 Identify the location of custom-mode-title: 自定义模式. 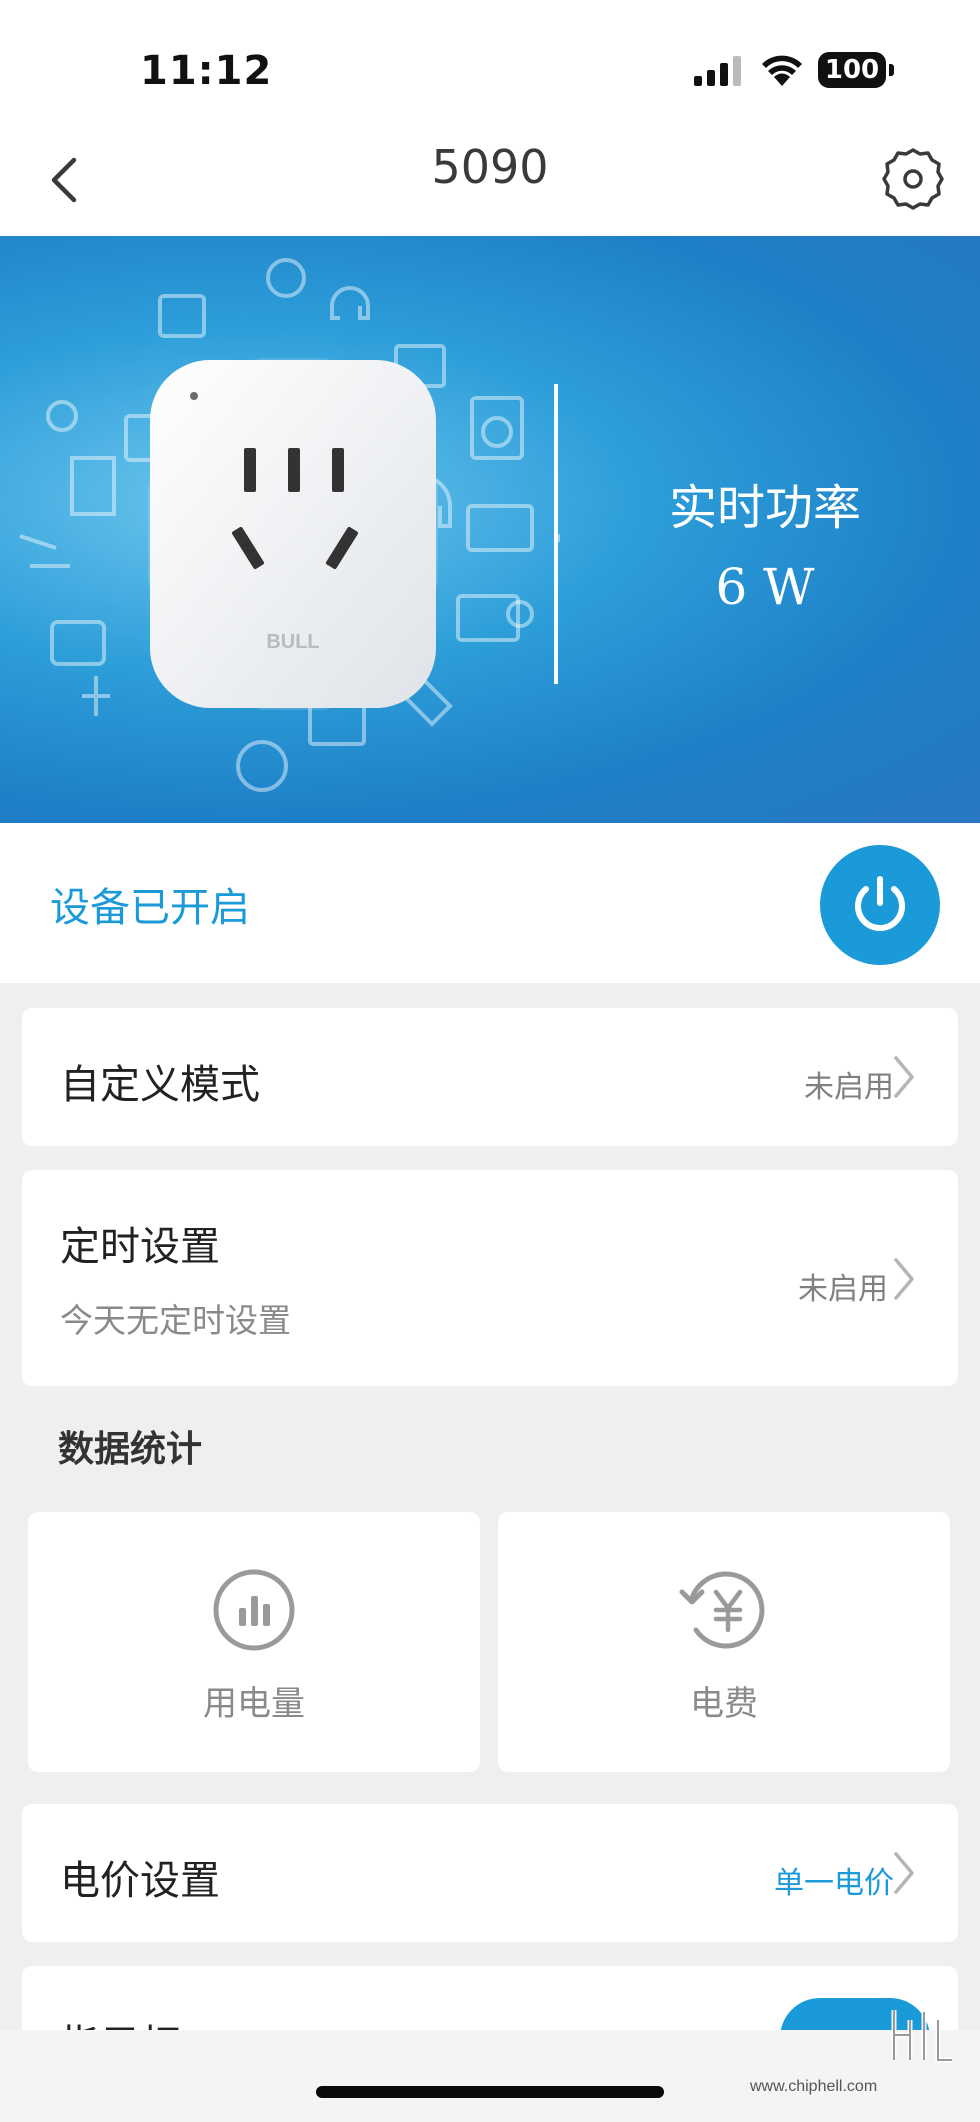
(160, 1085).